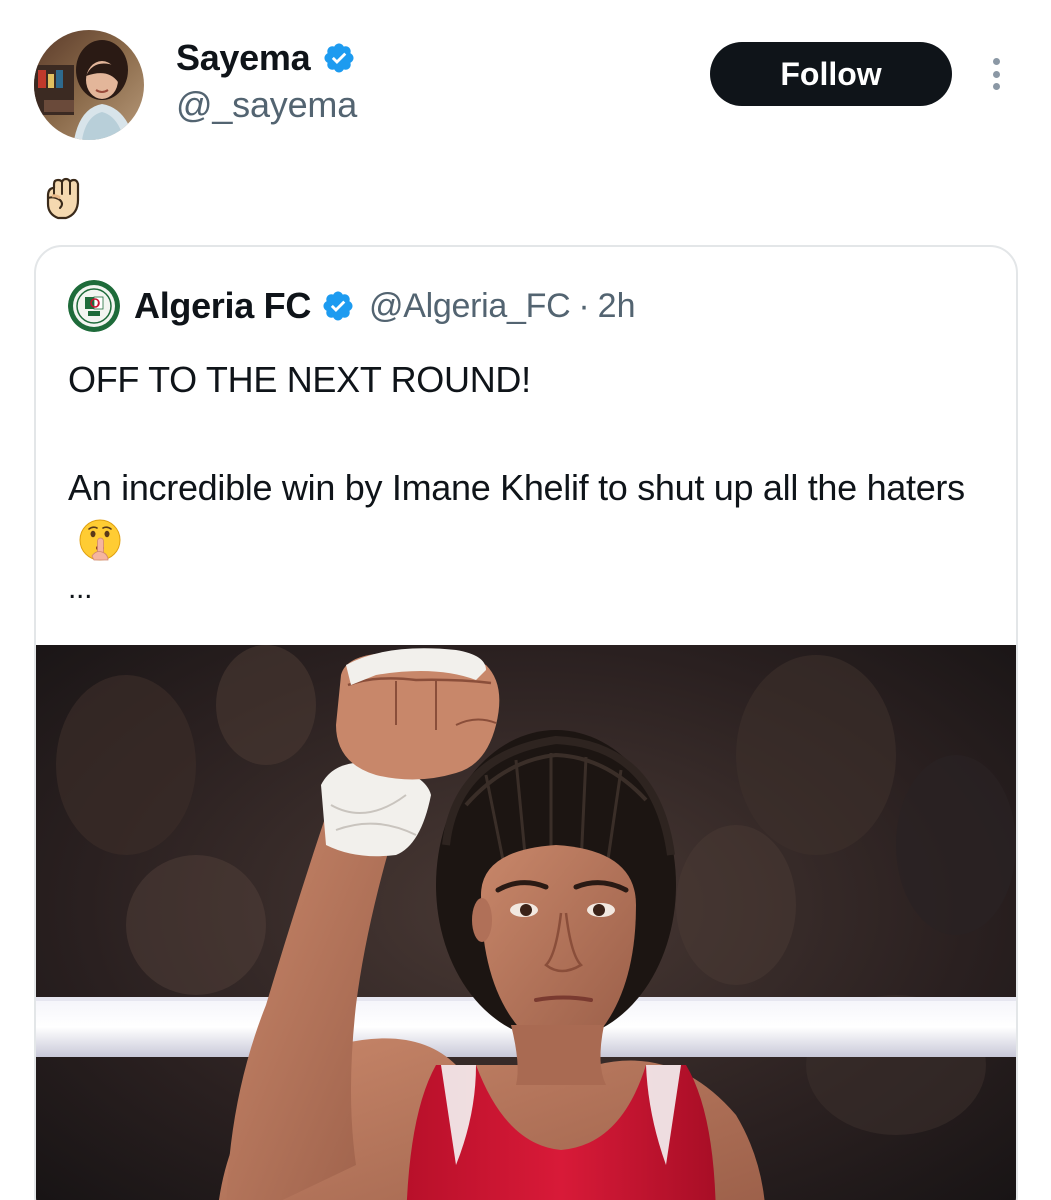 The height and width of the screenshot is (1200, 1051). Describe the element at coordinates (62, 198) in the screenshot. I see `raised-fist-emoji` at that location.